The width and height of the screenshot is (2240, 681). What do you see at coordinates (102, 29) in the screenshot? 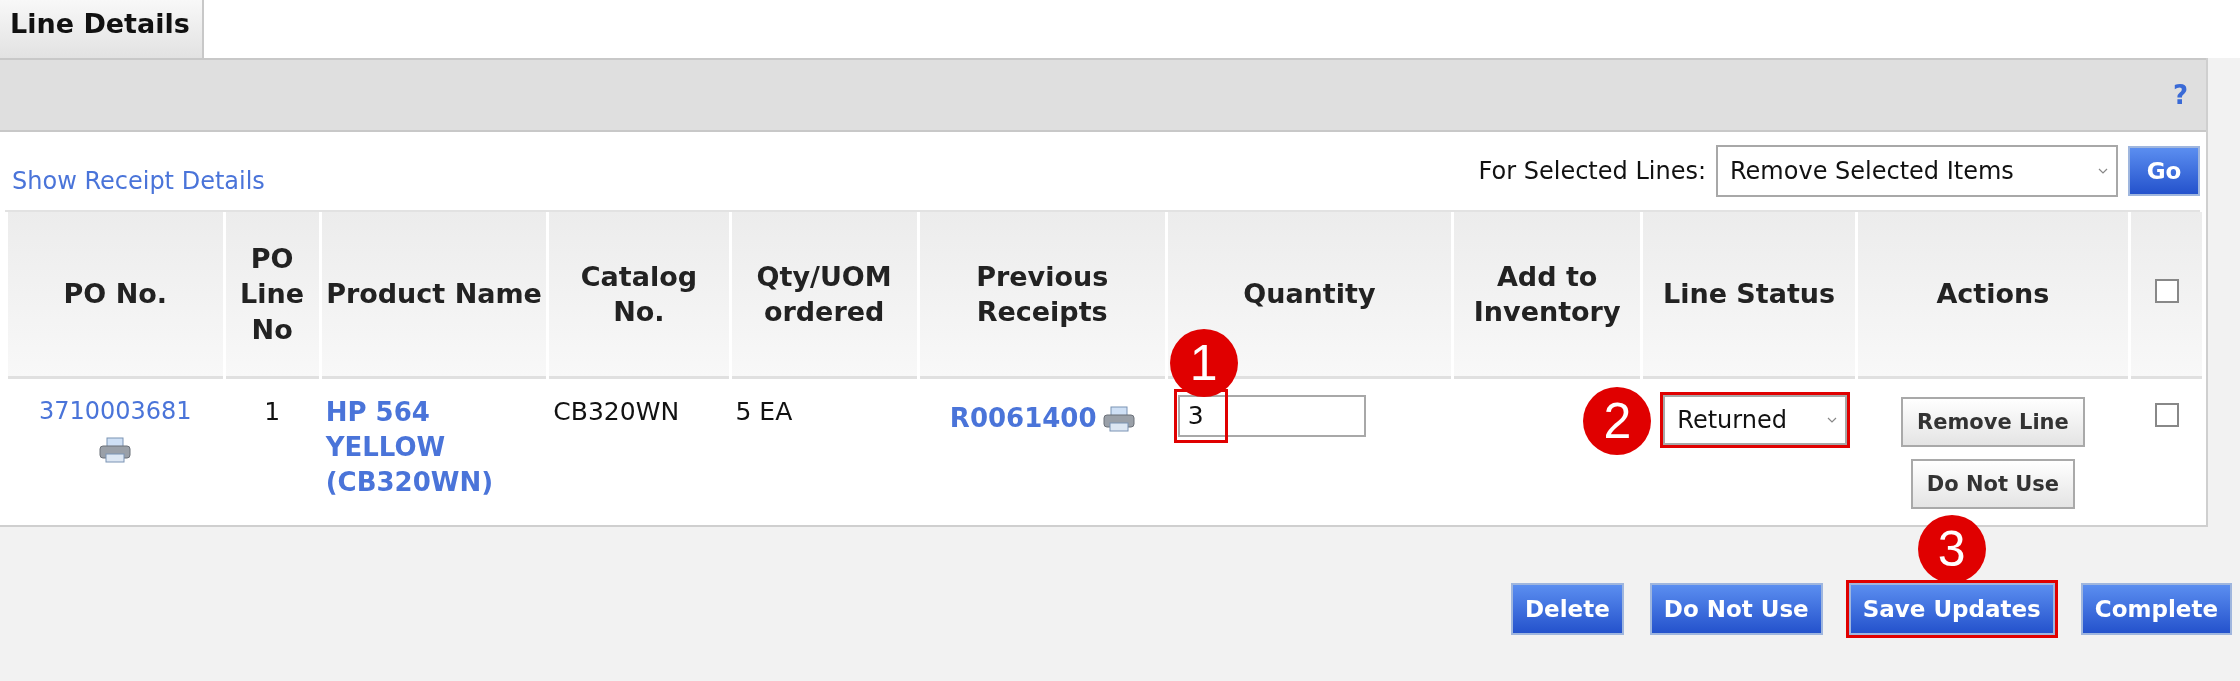
I see `tab: Line Details` at bounding box center [102, 29].